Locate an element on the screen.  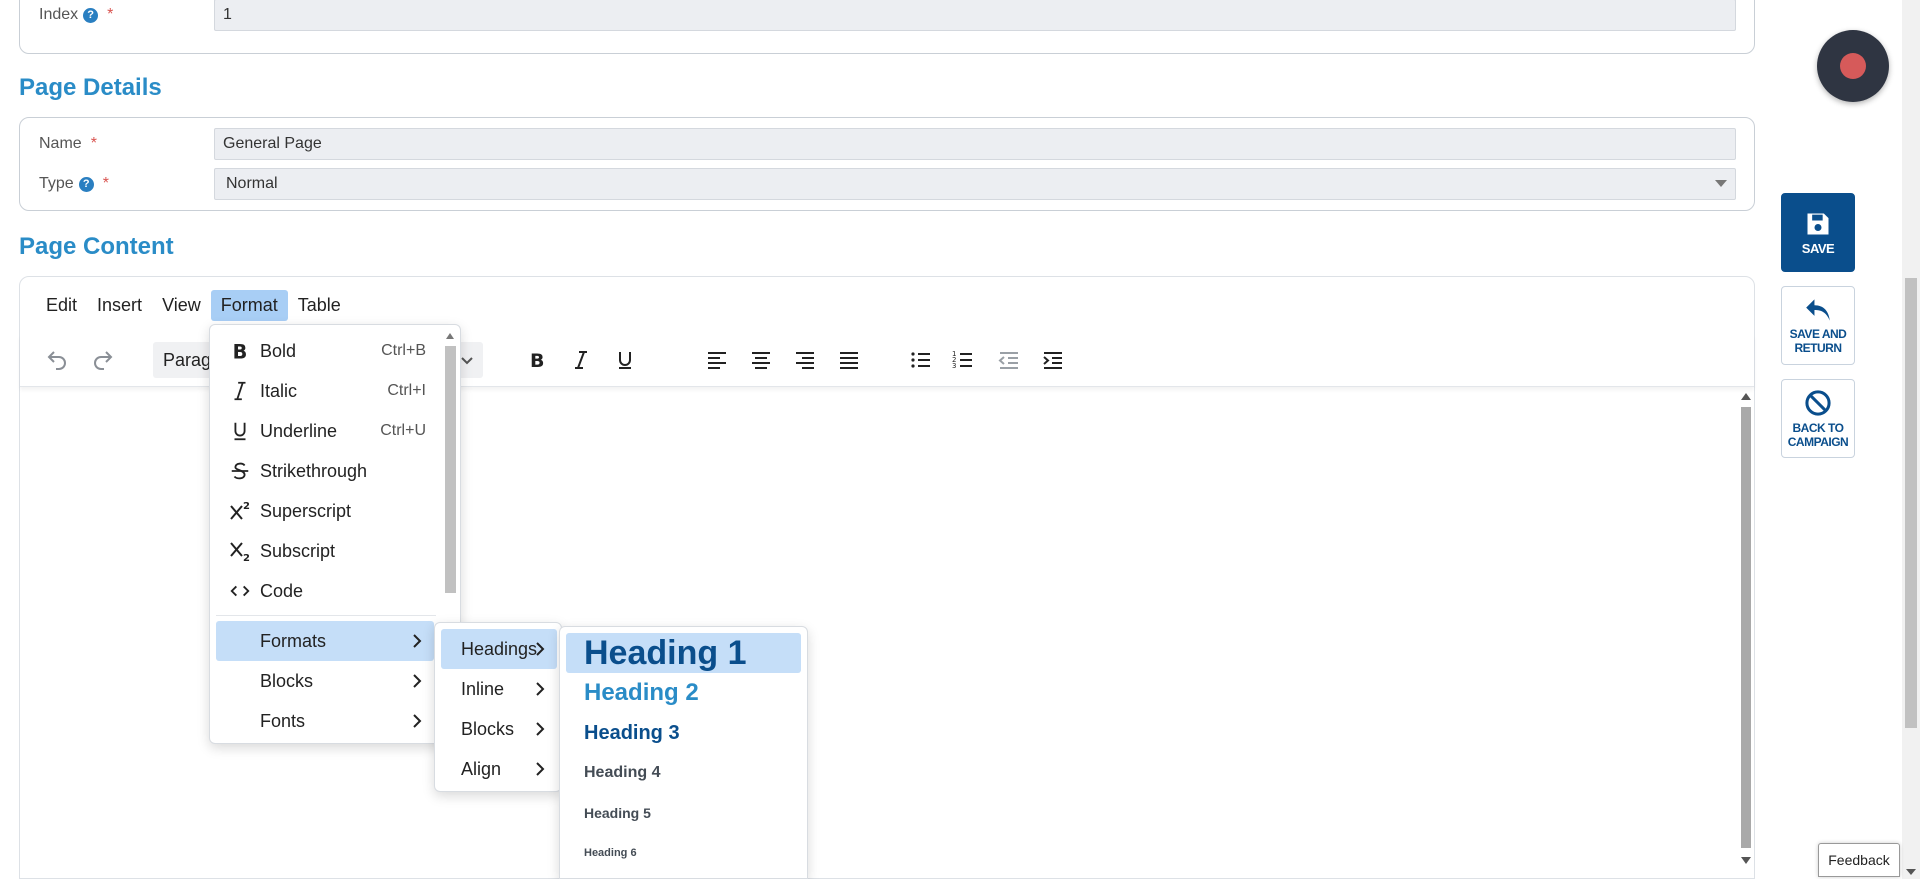
name-input: General Page is located at coordinates (975, 144).